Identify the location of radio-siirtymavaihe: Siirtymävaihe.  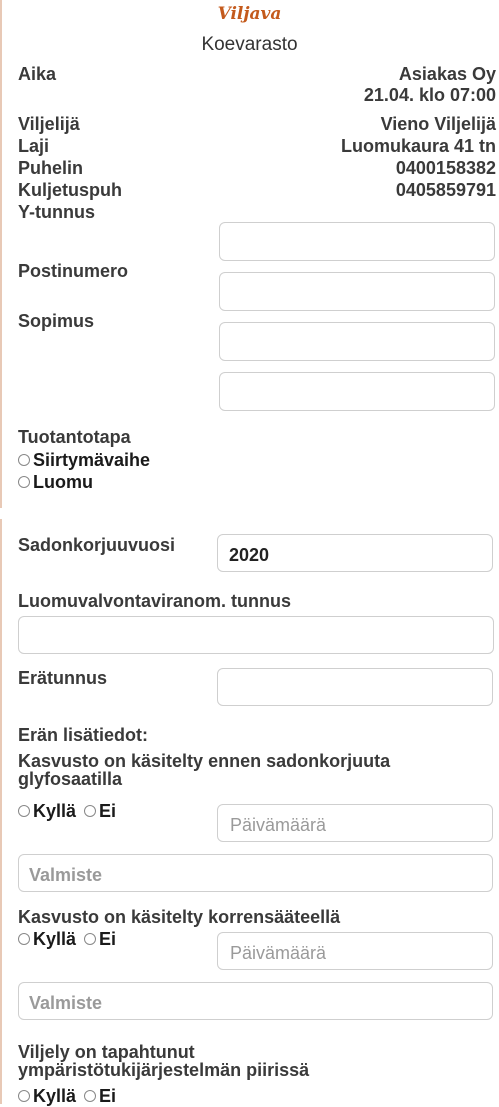
(84, 460).